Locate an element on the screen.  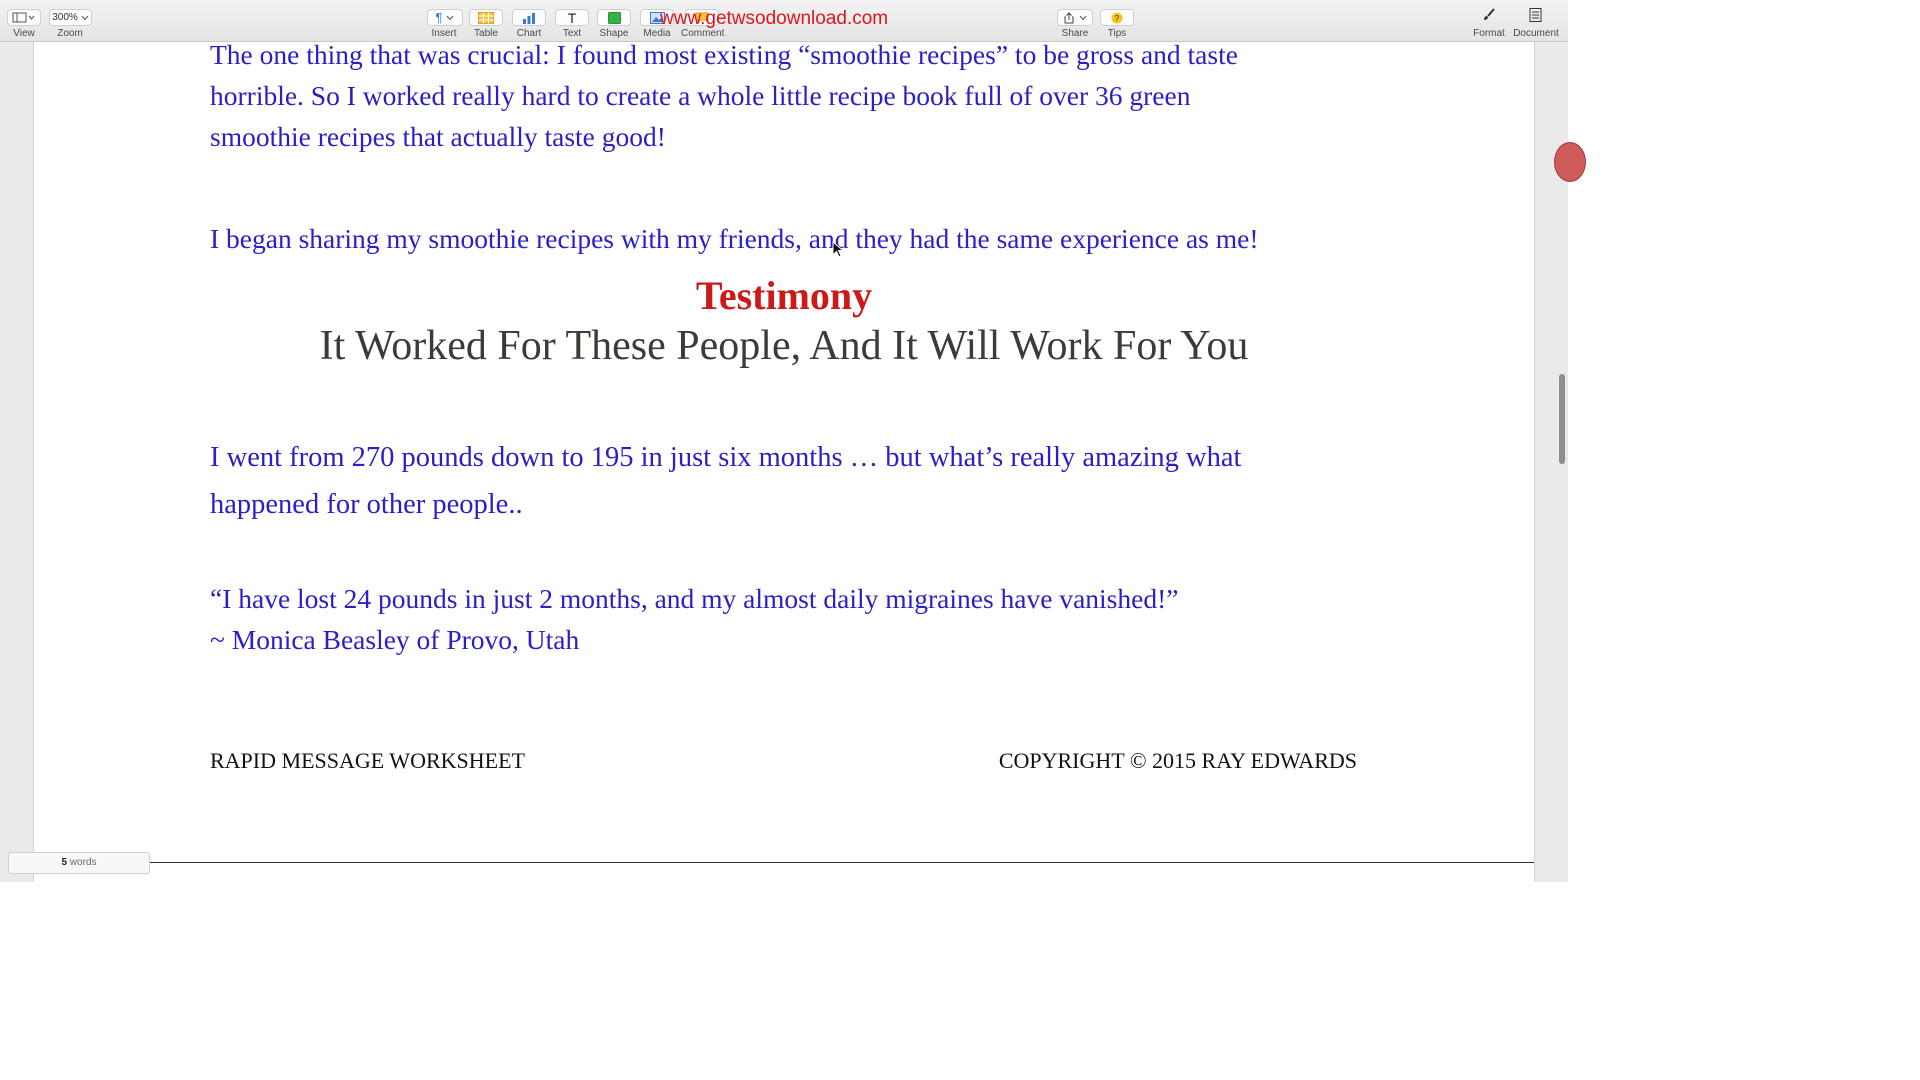
footer-title: RAPID MESSAGE WORKSHEET is located at coordinates (367, 760).